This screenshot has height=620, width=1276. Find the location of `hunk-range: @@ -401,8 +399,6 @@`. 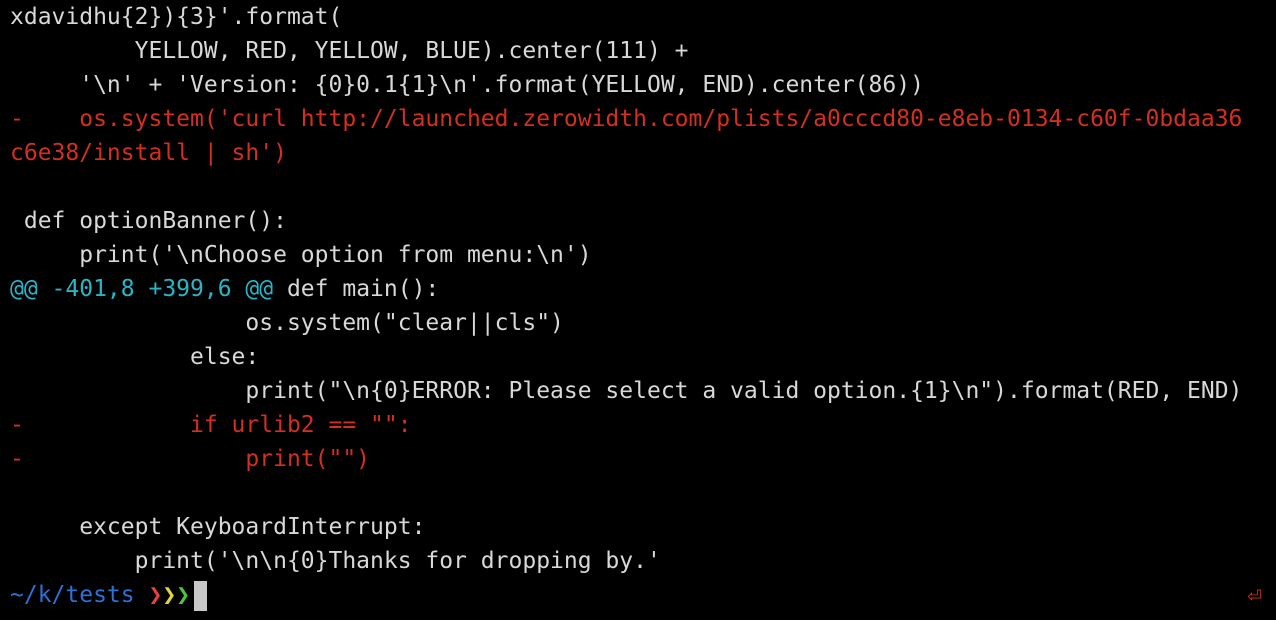

hunk-range: @@ -401,8 +399,6 @@ is located at coordinates (142, 289).